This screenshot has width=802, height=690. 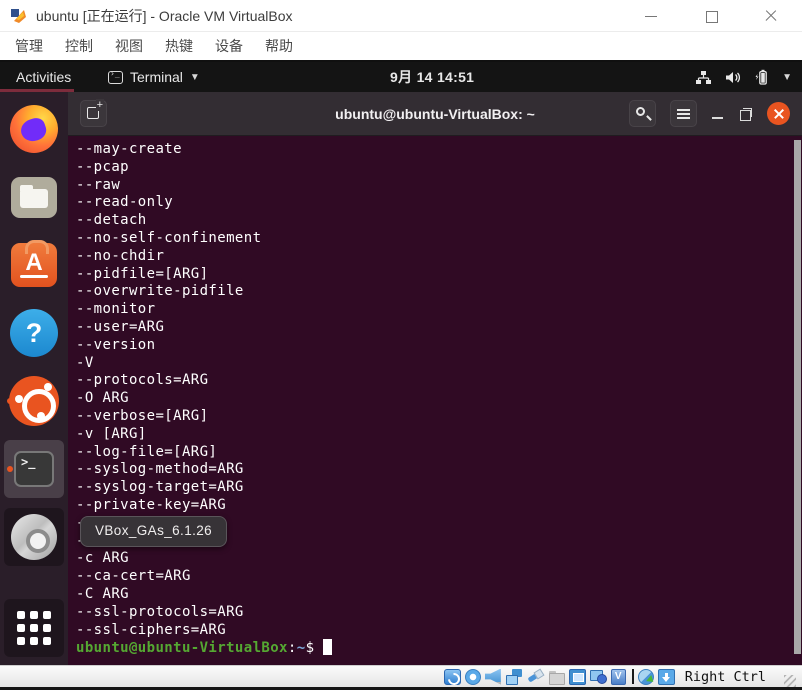 I want to click on terminal-output-line: --pcap, so click(x=102, y=166).